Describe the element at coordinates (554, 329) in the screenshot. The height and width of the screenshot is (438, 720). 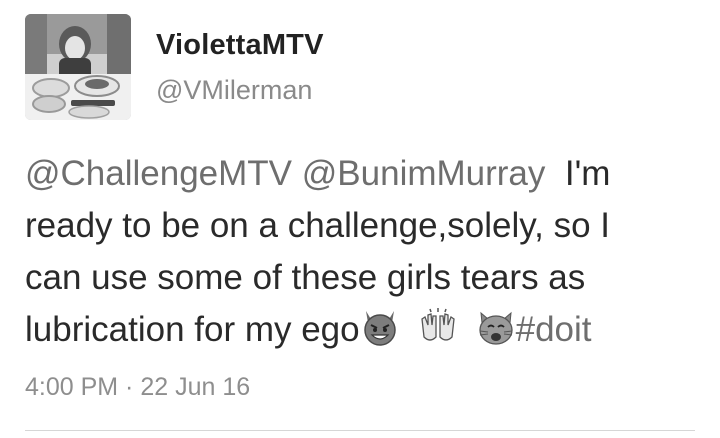
I see `hashtag-doit: #doit` at that location.